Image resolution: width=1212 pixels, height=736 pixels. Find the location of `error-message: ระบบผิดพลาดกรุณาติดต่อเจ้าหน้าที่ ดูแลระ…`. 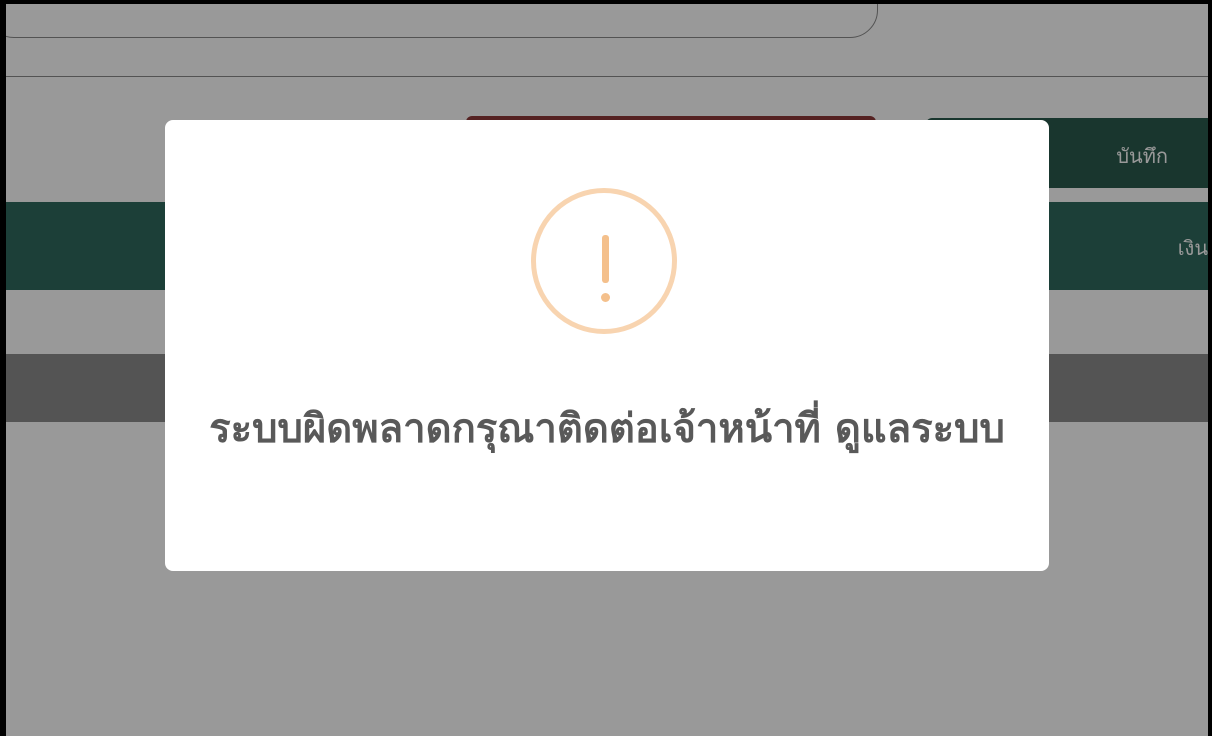

error-message: ระบบผิดพลาดกรุณาติดต่อเจ้าหน้าที่ ดูแลระ… is located at coordinates (607, 429).